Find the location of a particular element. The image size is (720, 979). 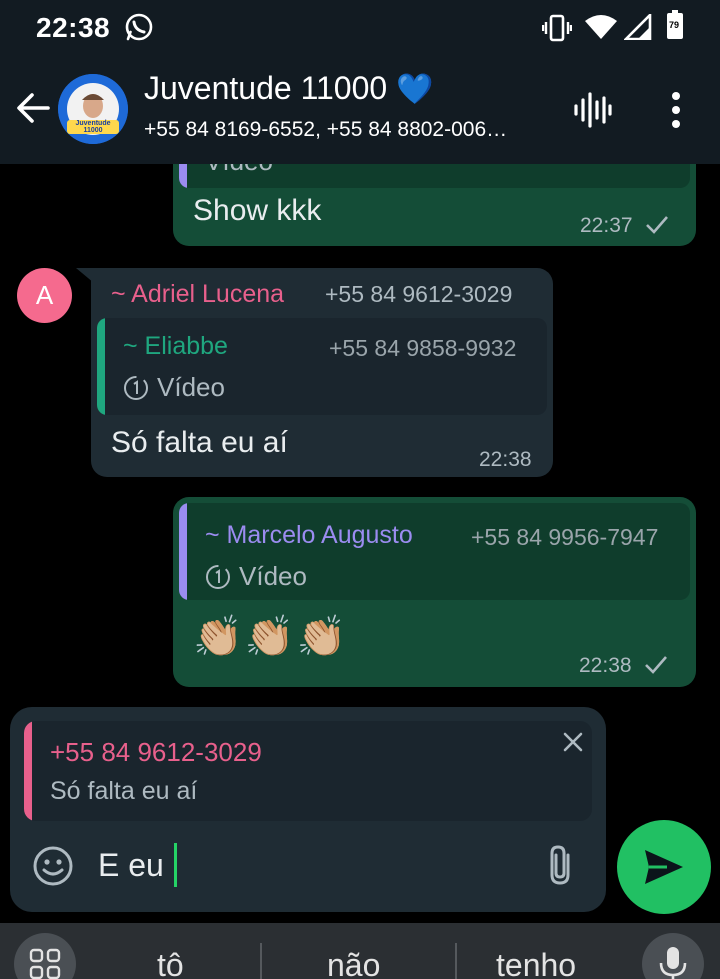

quoted-message: ~ Eliabbe +55 84 9858-9932 Vídeo is located at coordinates (322, 366).